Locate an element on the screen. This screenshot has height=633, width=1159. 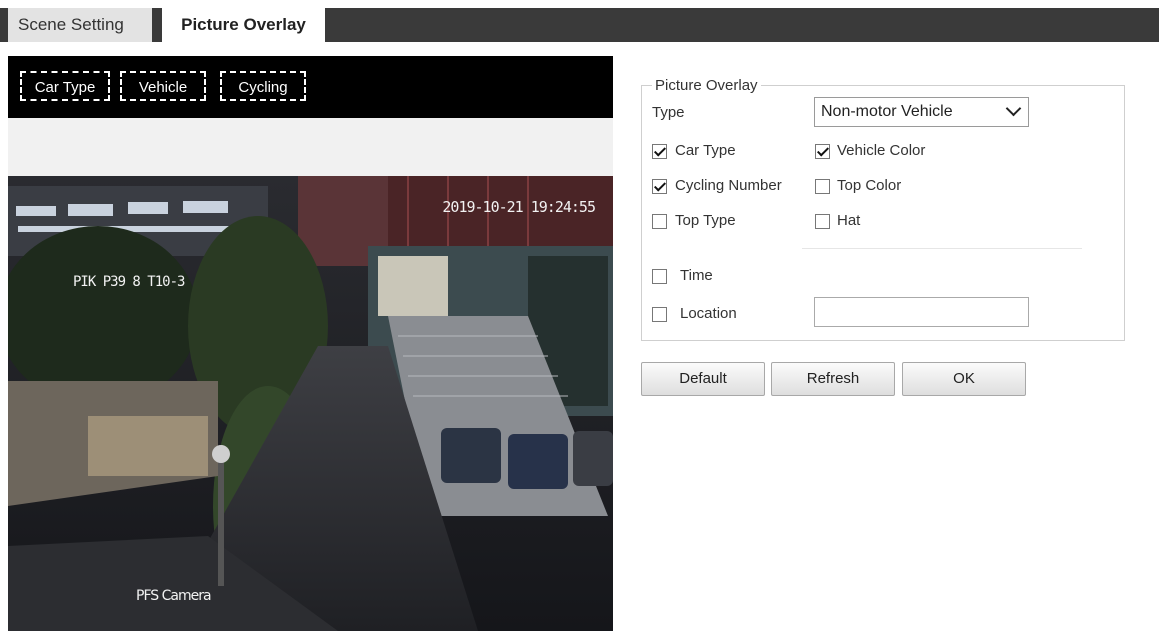
type-select: Non-motor Vehicle is located at coordinates (921, 112).